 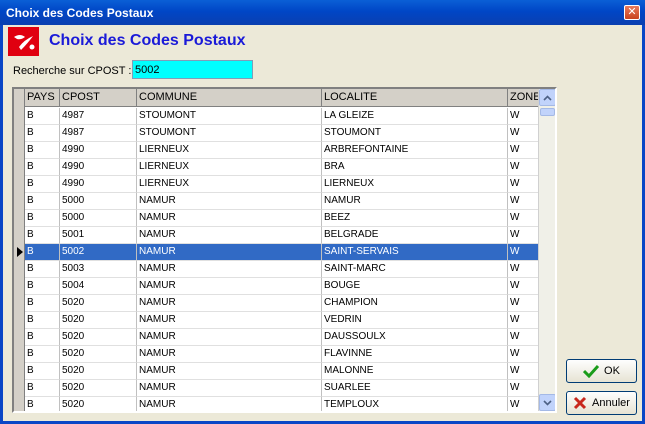 What do you see at coordinates (415, 388) in the screenshot?
I see `cell-localite: SUARLEE` at bounding box center [415, 388].